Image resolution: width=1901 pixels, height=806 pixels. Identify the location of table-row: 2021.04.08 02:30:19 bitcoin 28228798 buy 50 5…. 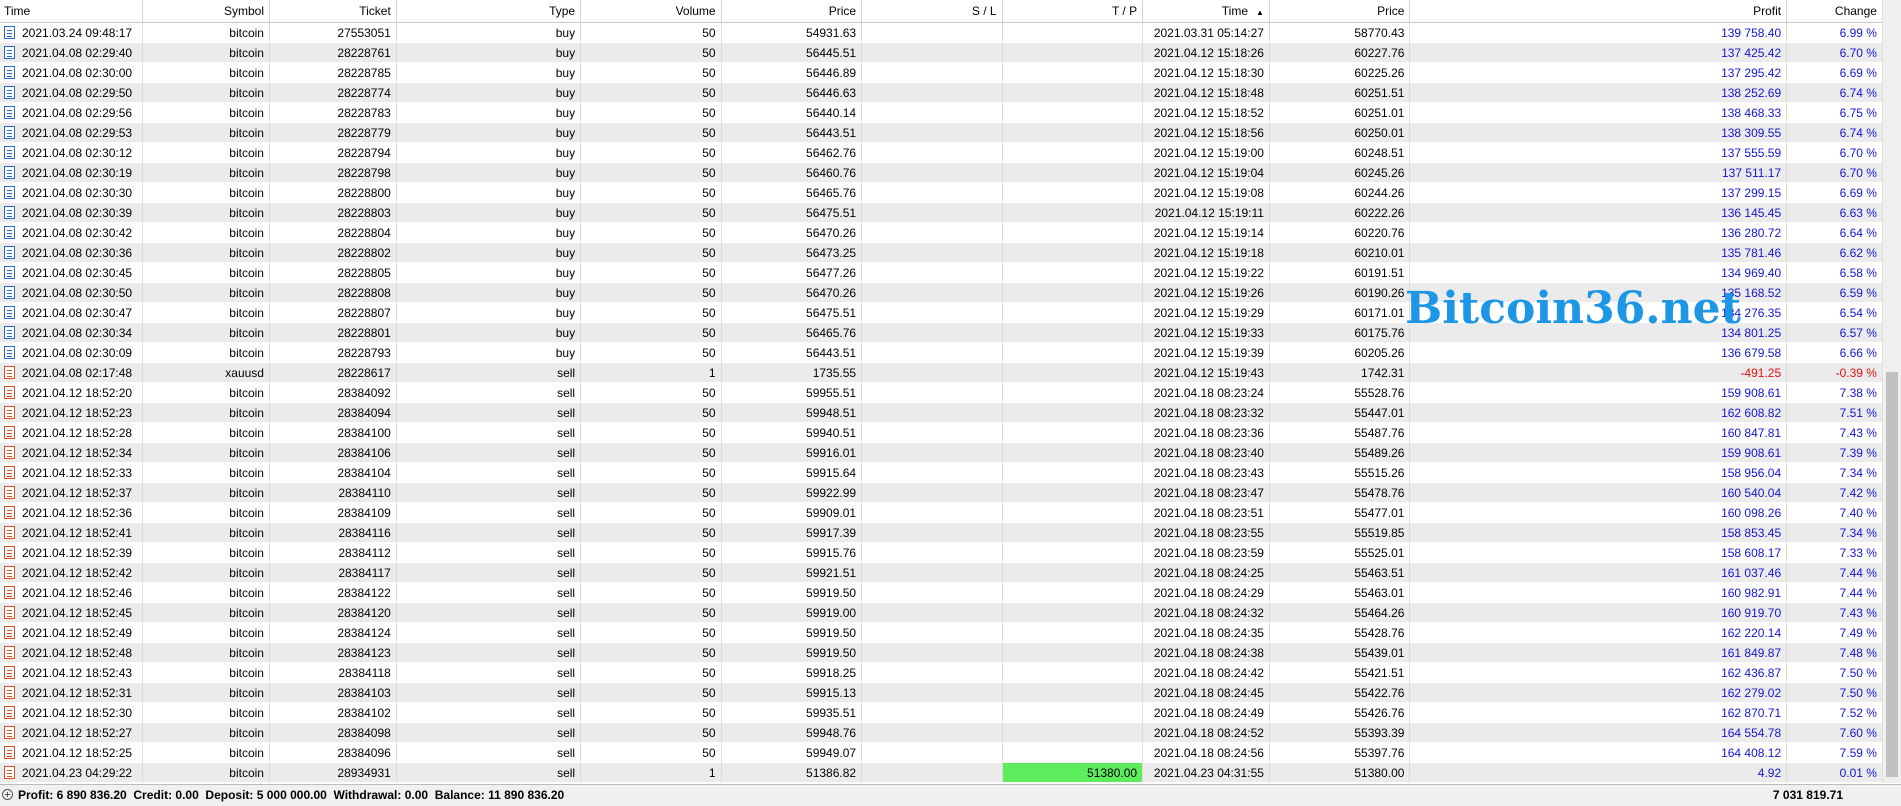
(941, 173).